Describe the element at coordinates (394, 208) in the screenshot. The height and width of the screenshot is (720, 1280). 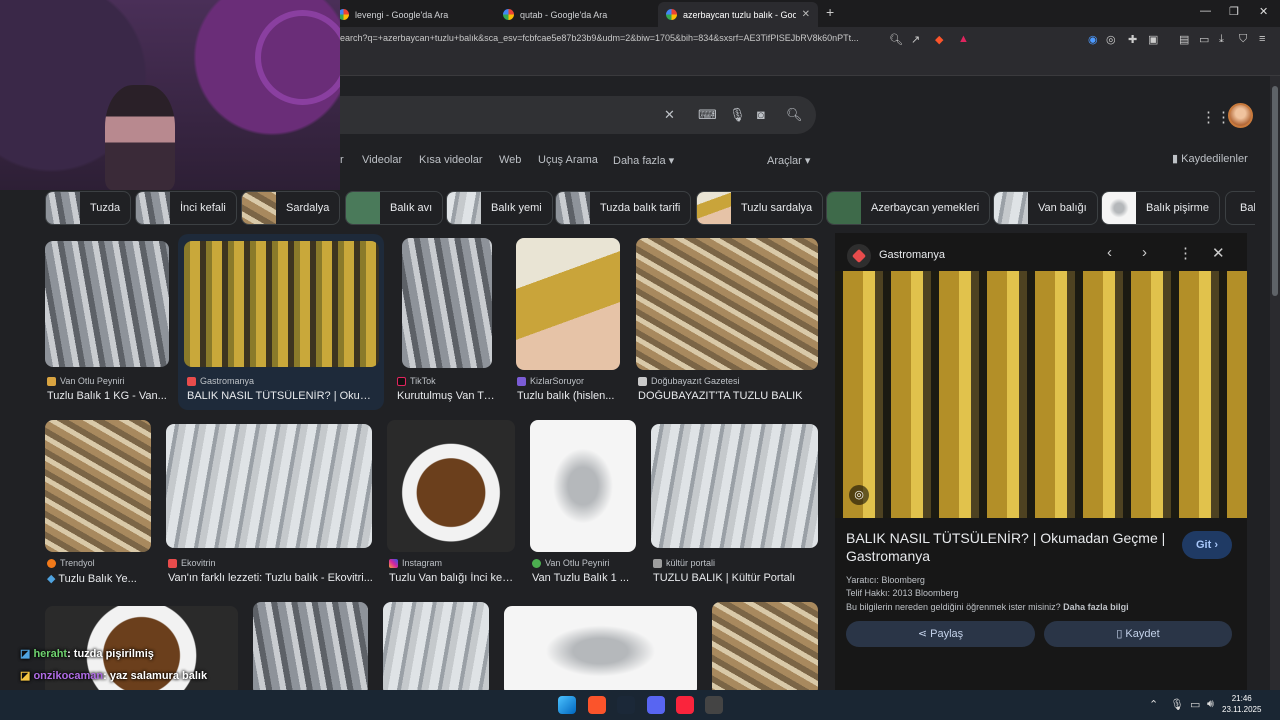
I see `chip: Balık avı` at that location.